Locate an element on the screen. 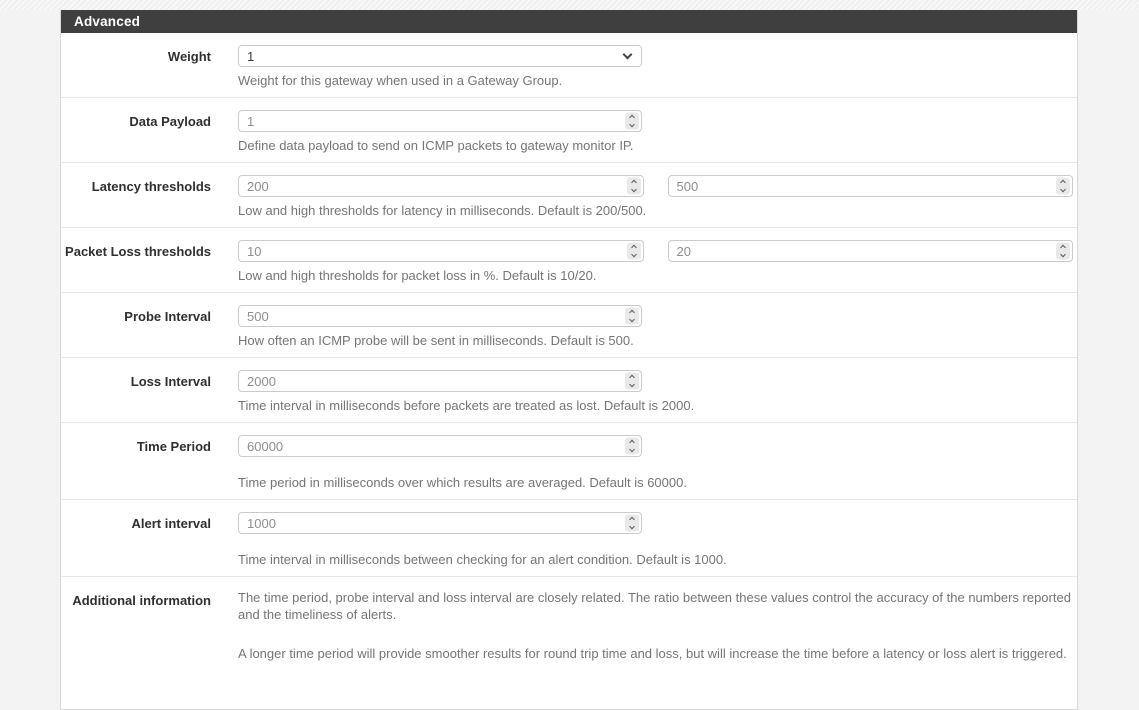  probe-interval-label: Probe Interval is located at coordinates (167, 316).